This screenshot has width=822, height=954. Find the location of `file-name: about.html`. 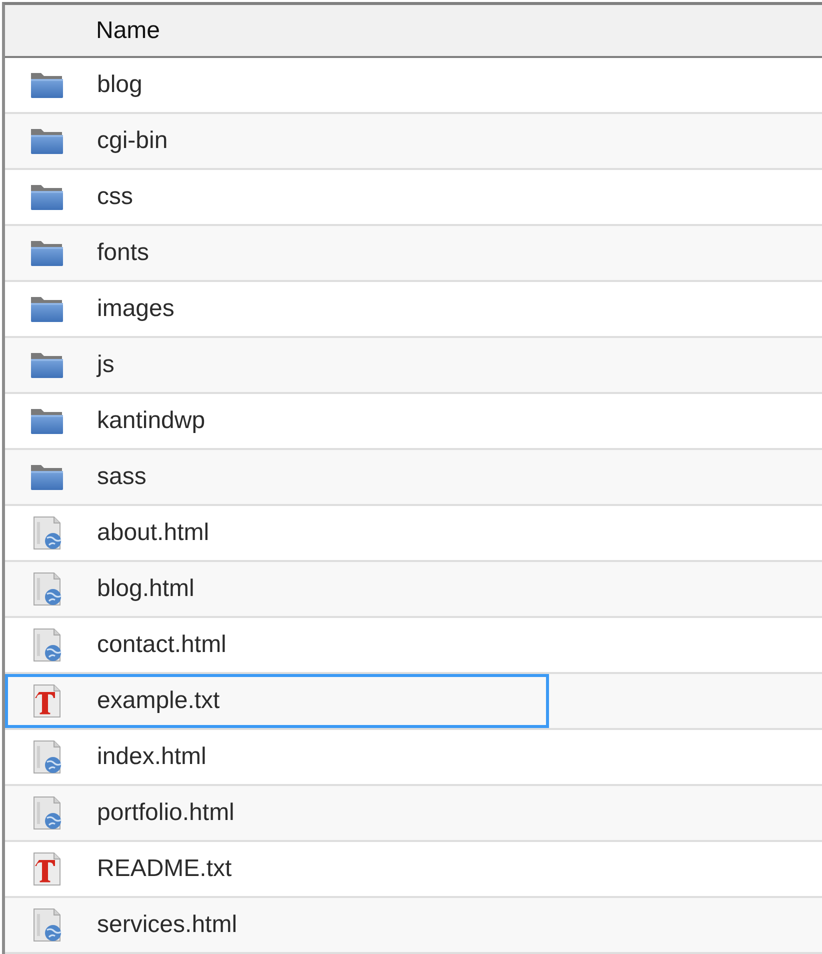

file-name: about.html is located at coordinates (153, 533).